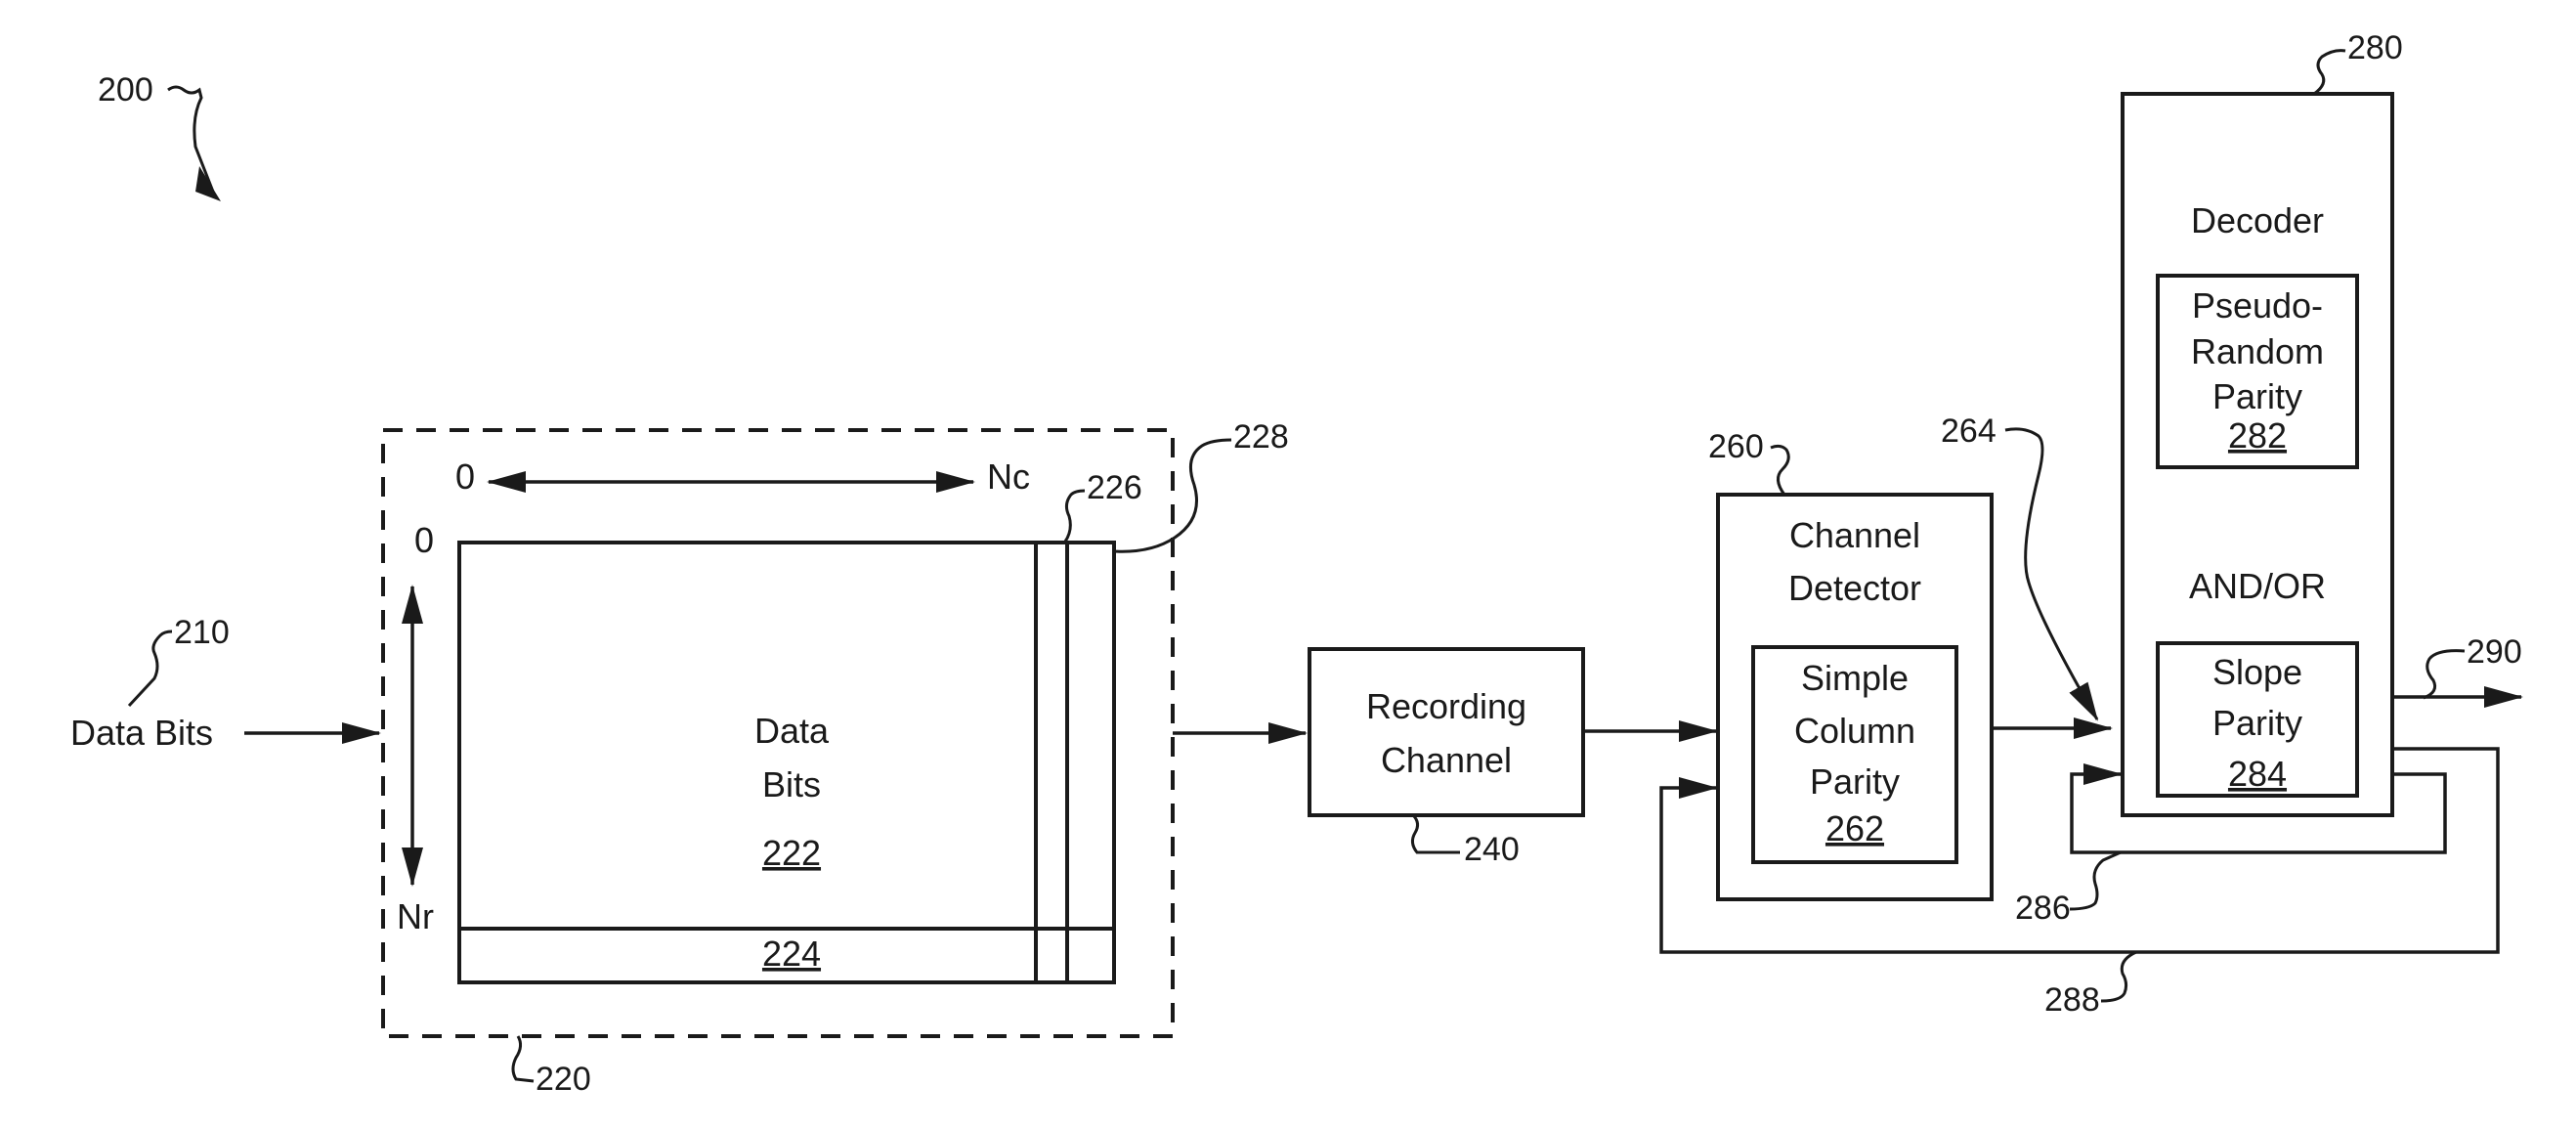  I want to click on pseudo-random-line3: Parity, so click(2257, 396).